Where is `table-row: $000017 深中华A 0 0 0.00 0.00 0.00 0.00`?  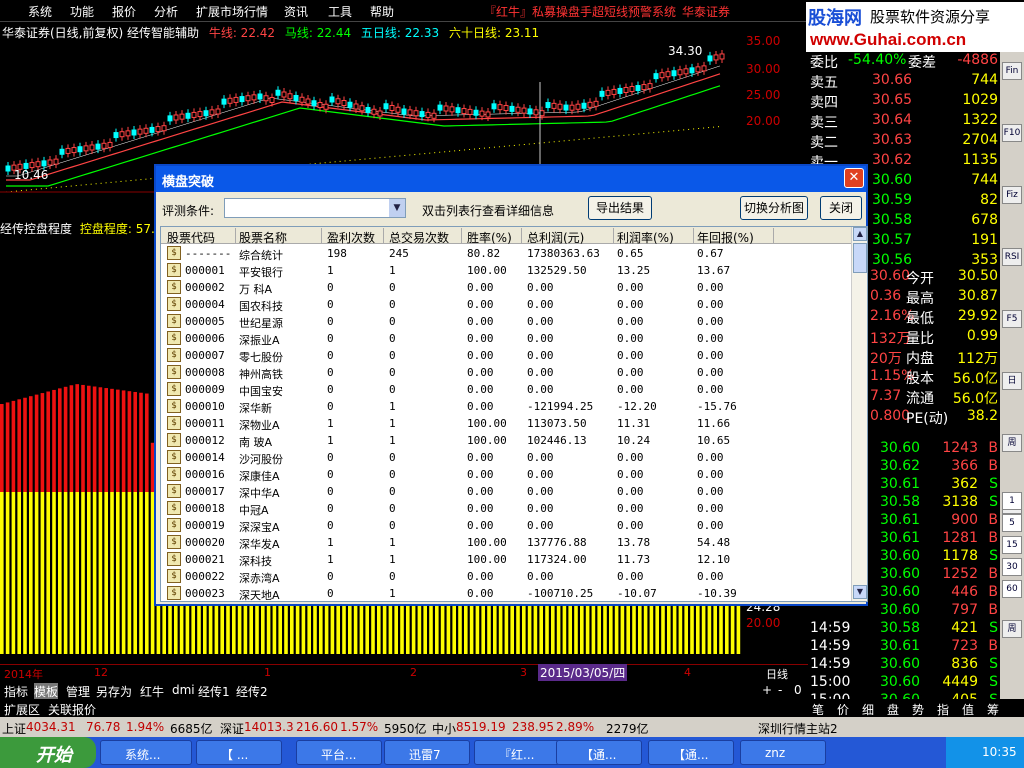 table-row: $000017 深中华A 0 0 0.00 0.00 0.00 0.00 is located at coordinates (507, 491).